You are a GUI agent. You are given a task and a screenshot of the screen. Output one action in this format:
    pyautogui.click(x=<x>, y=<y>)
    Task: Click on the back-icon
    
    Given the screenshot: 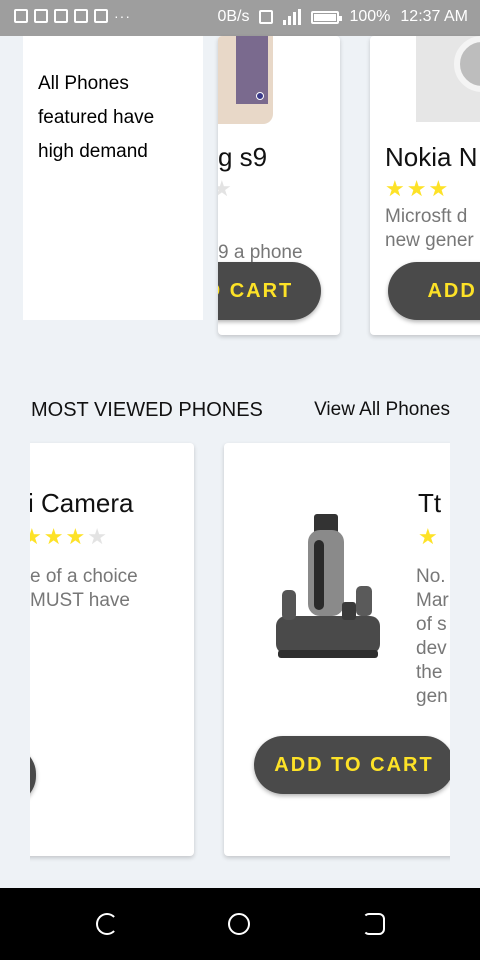 What is the action you would take?
    pyautogui.click(x=107, y=924)
    